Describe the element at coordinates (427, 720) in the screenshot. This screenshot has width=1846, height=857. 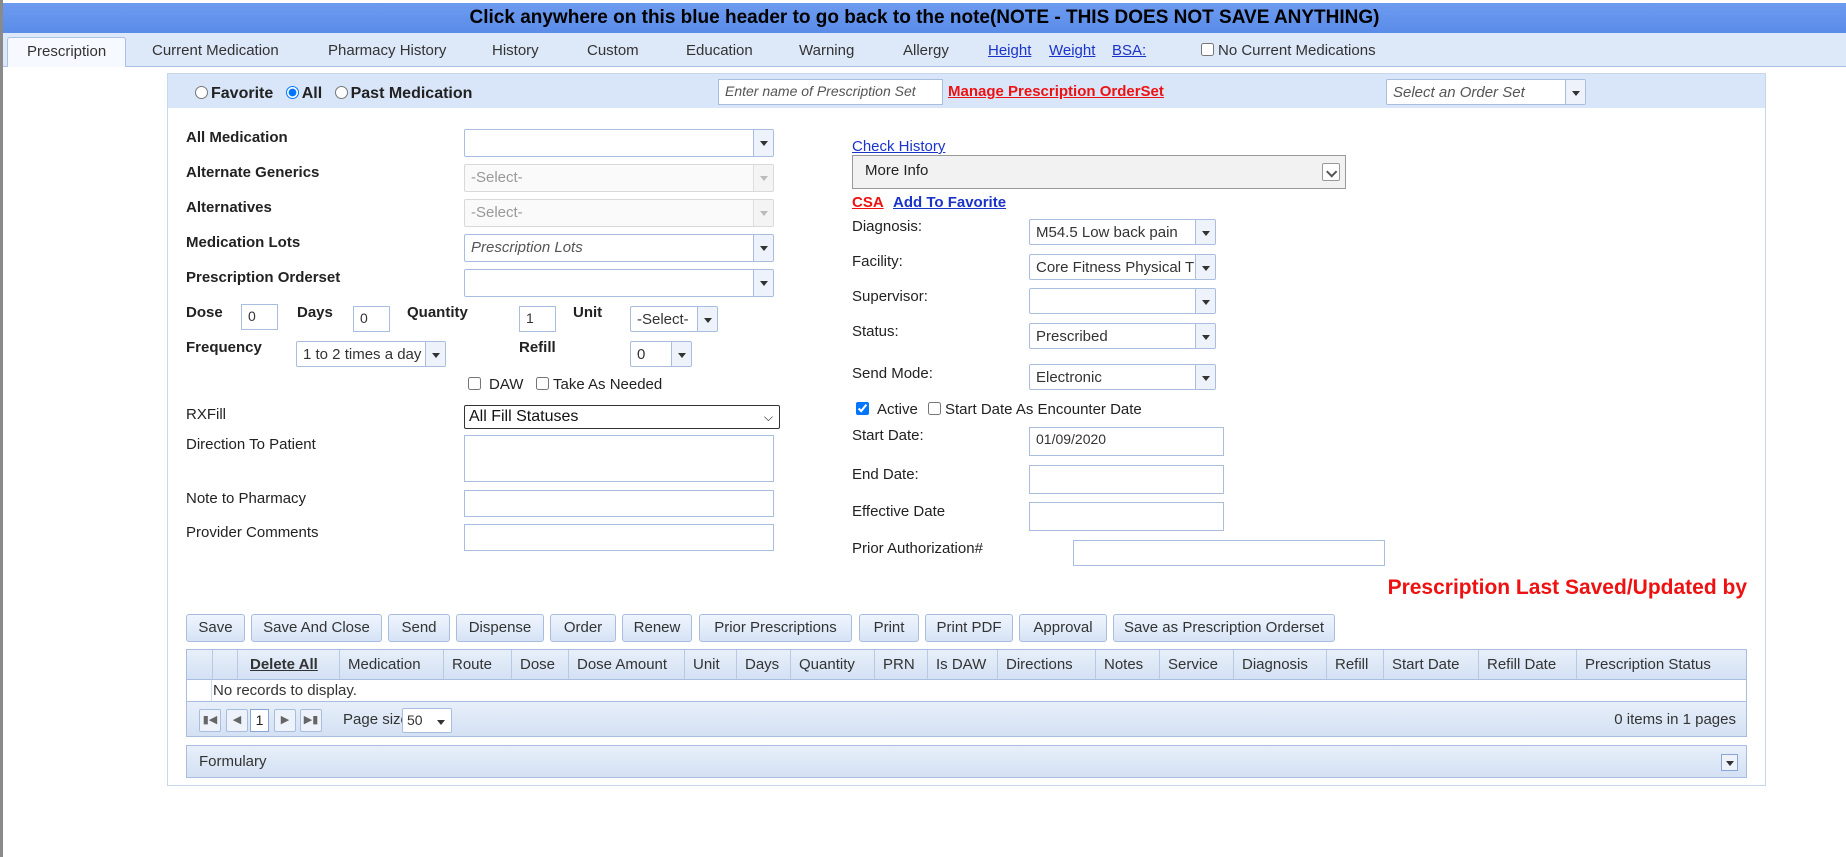
I see `page-size-select: 50` at that location.